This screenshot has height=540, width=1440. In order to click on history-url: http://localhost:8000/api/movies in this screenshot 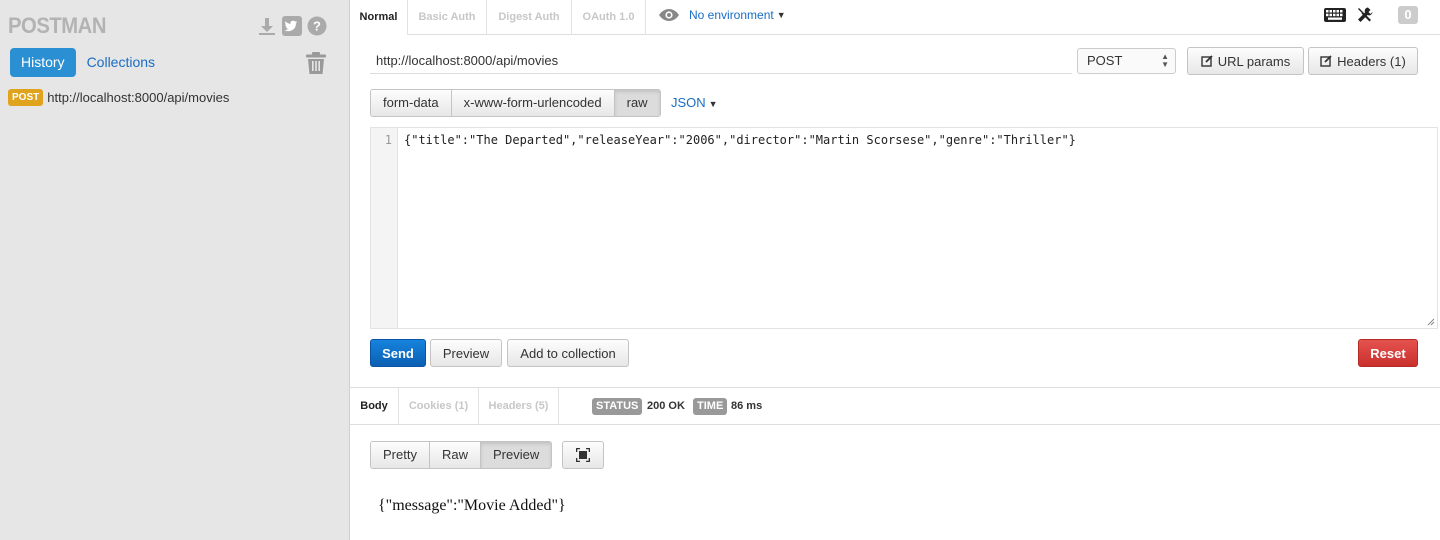, I will do `click(138, 97)`.